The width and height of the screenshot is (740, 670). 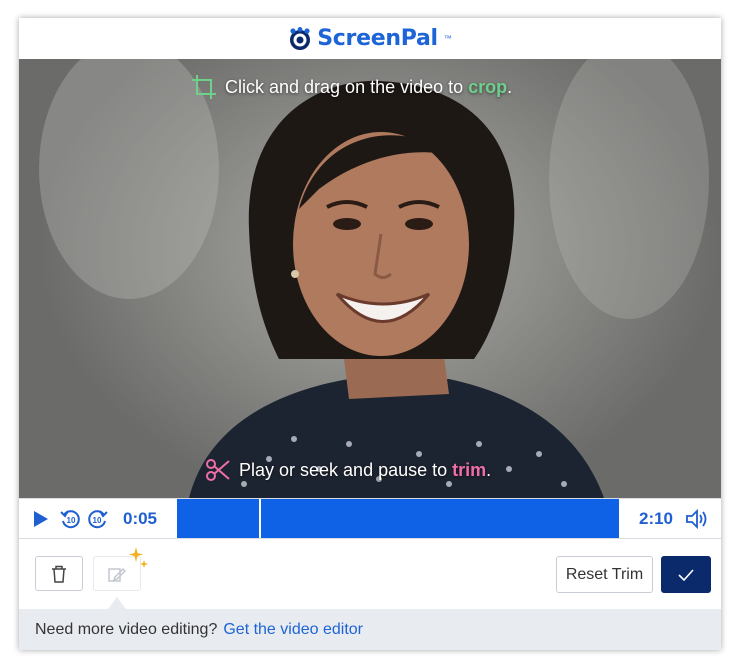 What do you see at coordinates (398, 518) in the screenshot?
I see `trim-timeline` at bounding box center [398, 518].